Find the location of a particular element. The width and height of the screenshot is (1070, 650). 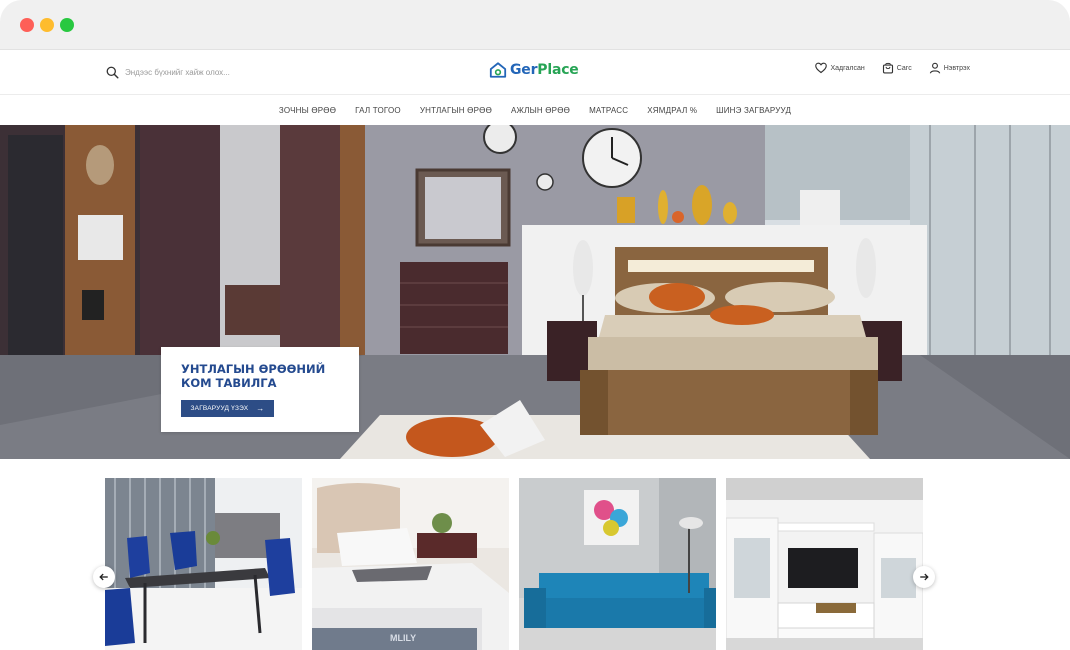

carousel-prev-button is located at coordinates (104, 577).